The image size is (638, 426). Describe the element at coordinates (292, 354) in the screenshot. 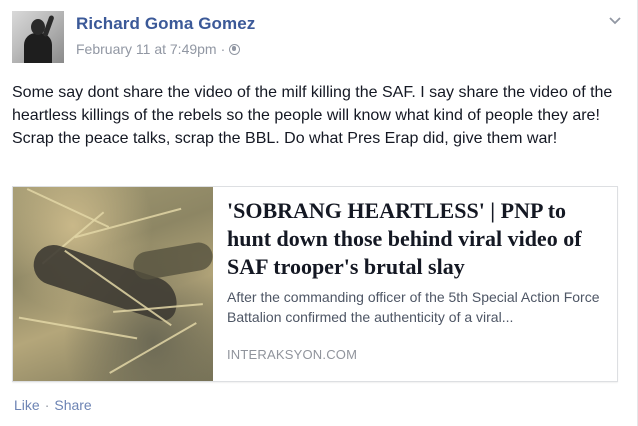

I see `link-card-domain: INTERAKSYON.COM` at that location.